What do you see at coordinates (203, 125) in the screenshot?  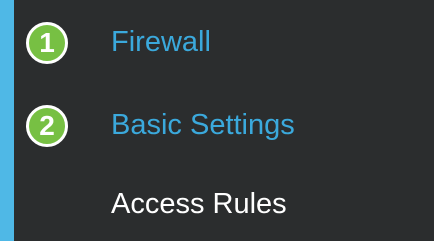 I see `menu-item-label: Basic Settings` at bounding box center [203, 125].